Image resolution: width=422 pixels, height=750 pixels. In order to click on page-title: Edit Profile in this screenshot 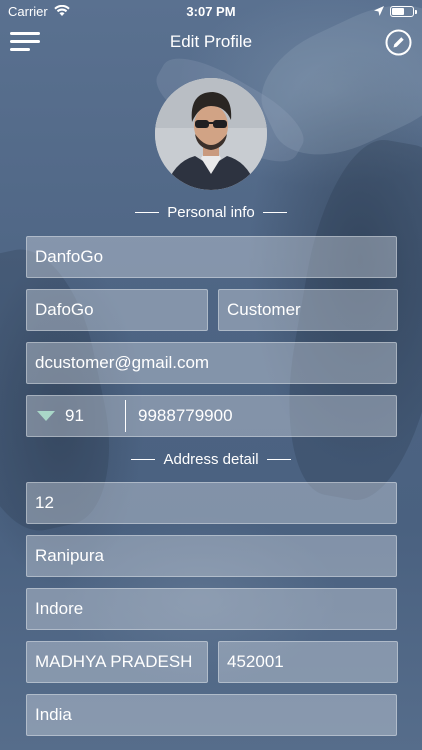, I will do `click(211, 41)`.